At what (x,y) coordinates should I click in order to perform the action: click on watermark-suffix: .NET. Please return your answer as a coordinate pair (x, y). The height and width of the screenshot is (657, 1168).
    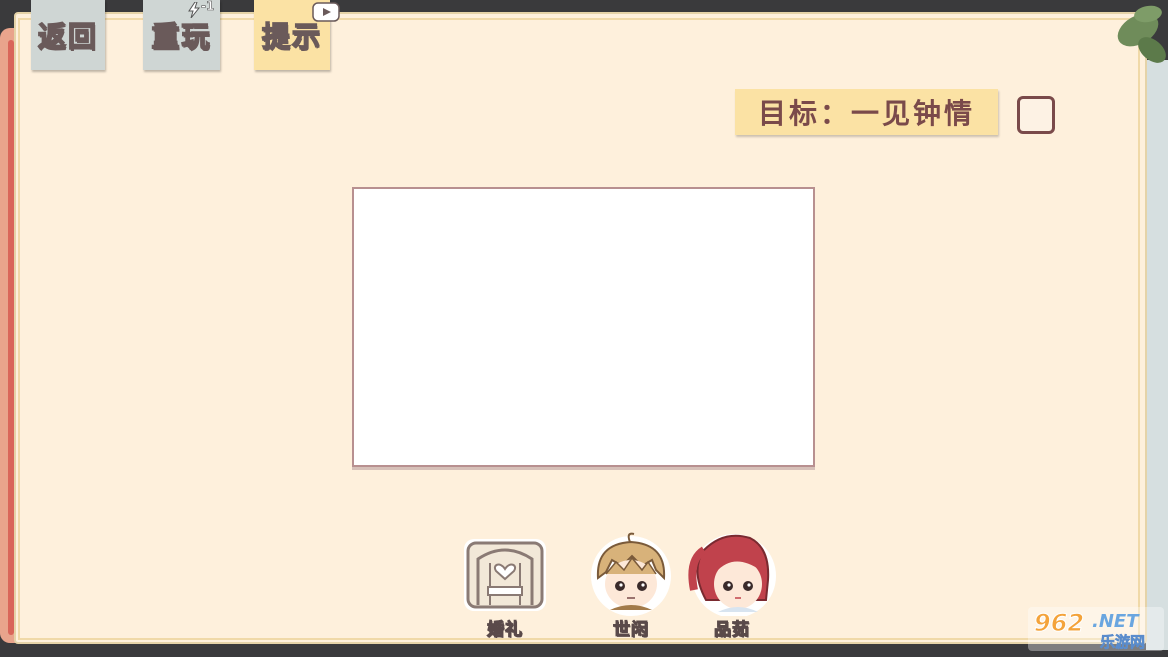
    Looking at the image, I should click on (1115, 621).